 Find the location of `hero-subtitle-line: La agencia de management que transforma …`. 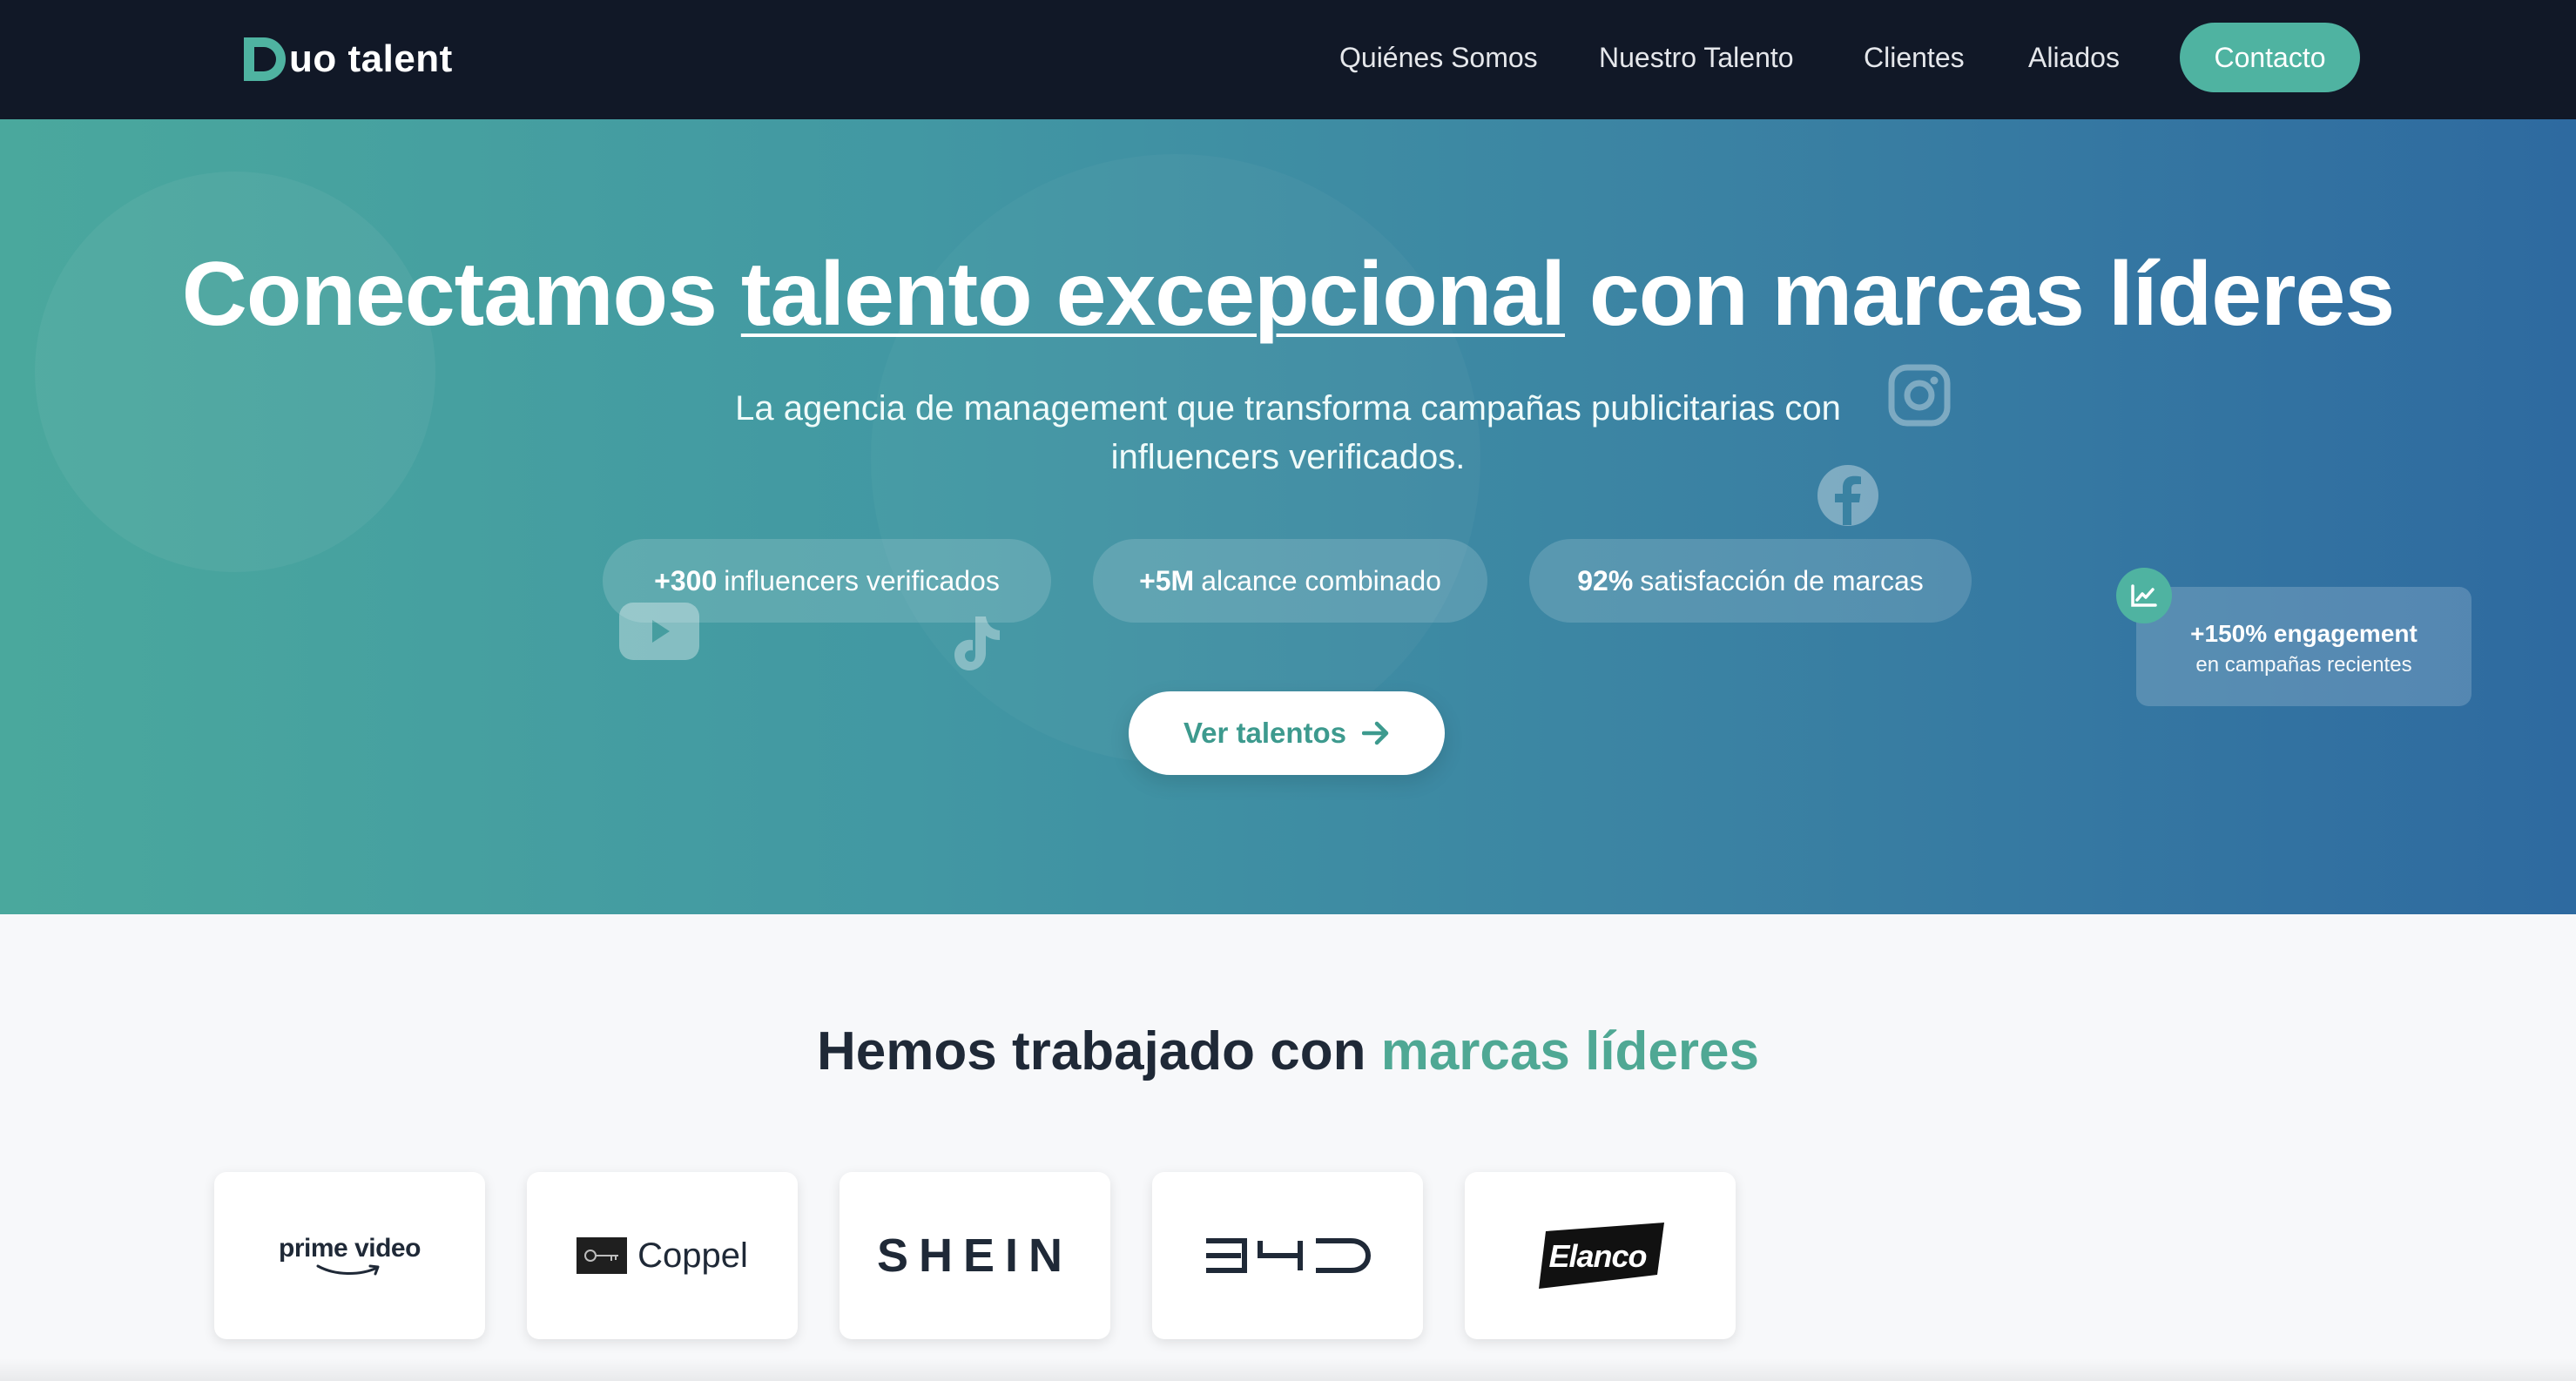

hero-subtitle-line: La agencia de management que transforma … is located at coordinates (1288, 408).